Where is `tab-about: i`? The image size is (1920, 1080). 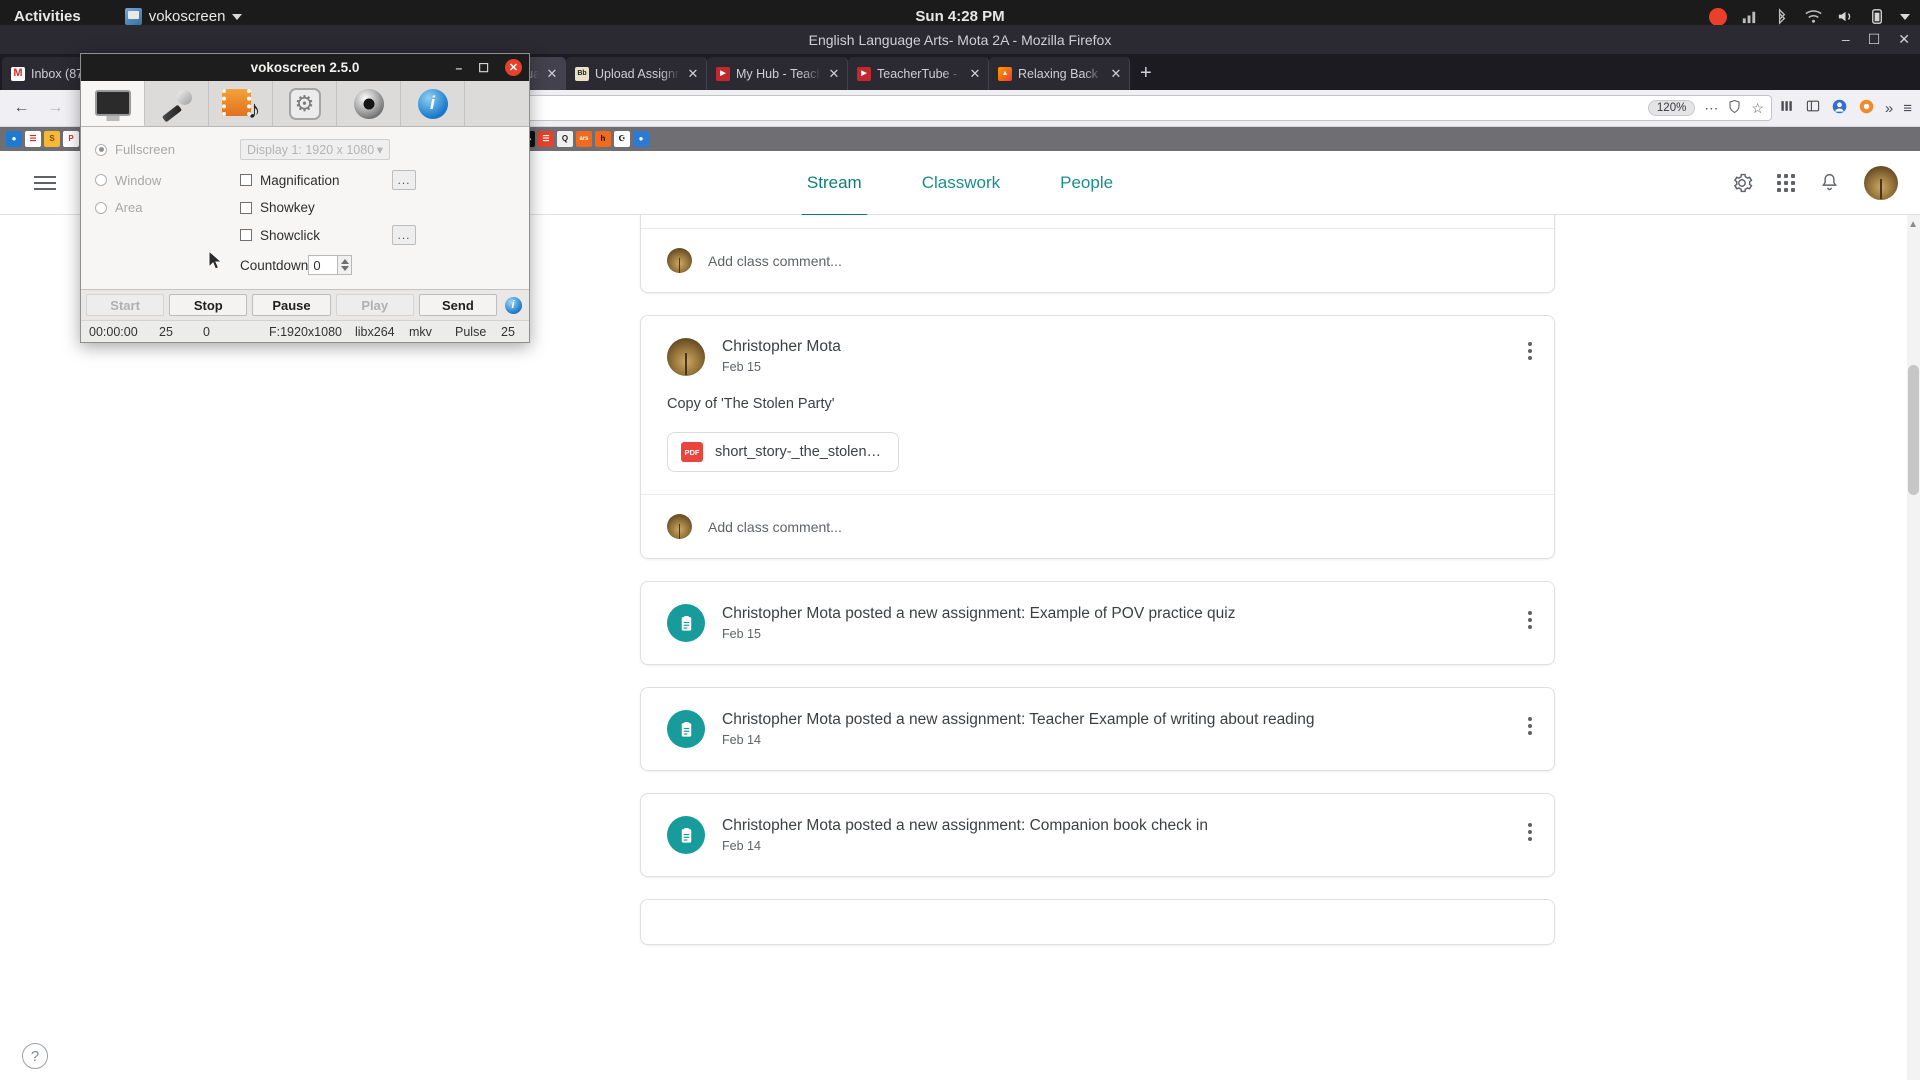
tab-about: i is located at coordinates (433, 103).